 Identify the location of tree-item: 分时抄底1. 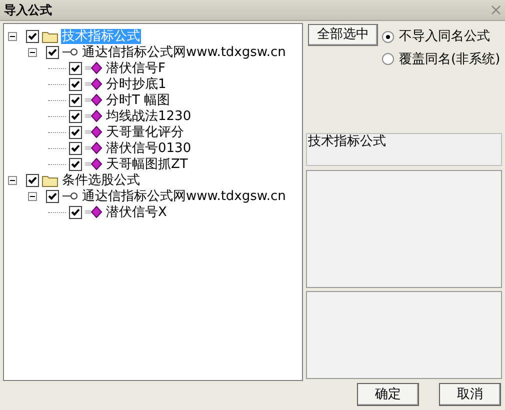
(136, 84).